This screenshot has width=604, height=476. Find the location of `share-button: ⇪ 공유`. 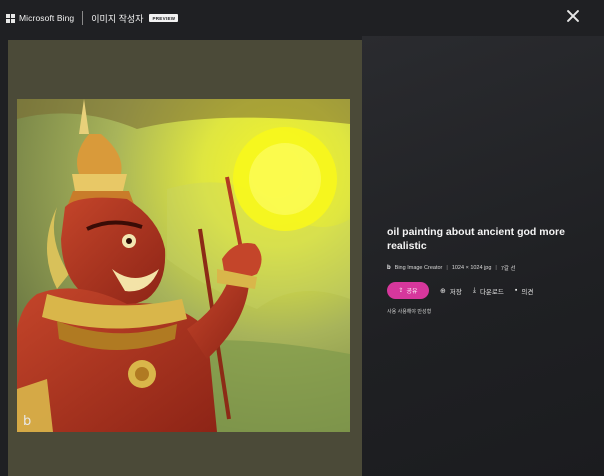

share-button: ⇪ 공유 is located at coordinates (408, 290).